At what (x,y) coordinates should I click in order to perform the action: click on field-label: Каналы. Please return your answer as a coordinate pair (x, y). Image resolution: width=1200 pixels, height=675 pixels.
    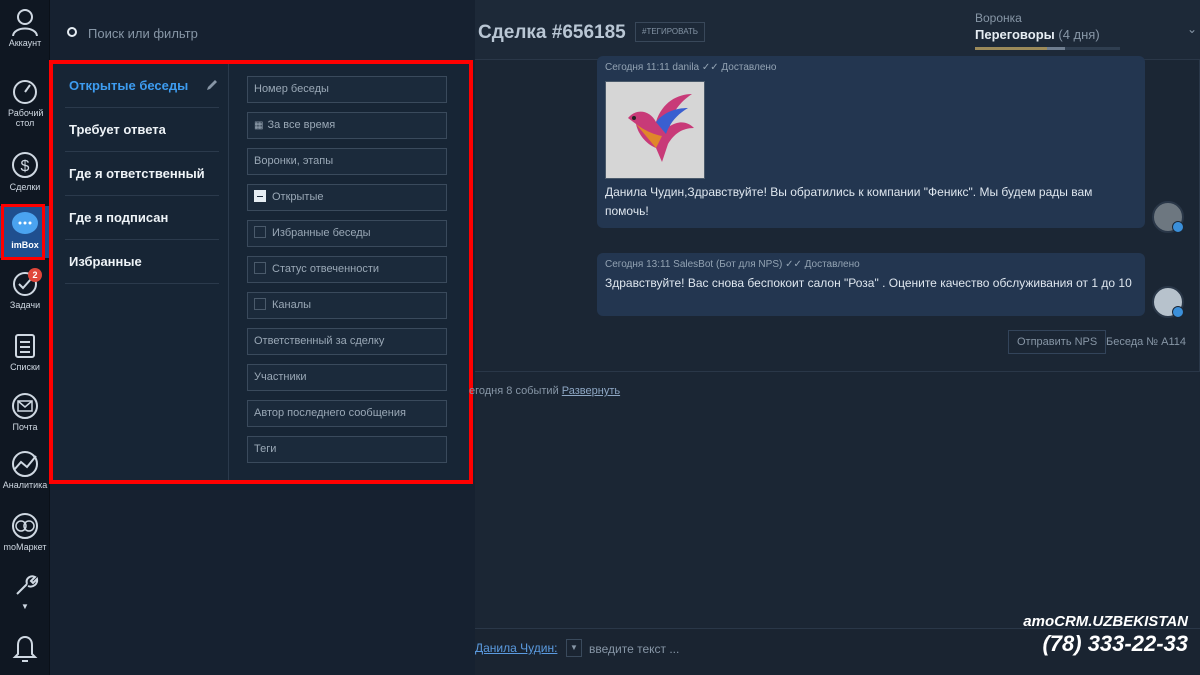
    Looking at the image, I should click on (292, 305).